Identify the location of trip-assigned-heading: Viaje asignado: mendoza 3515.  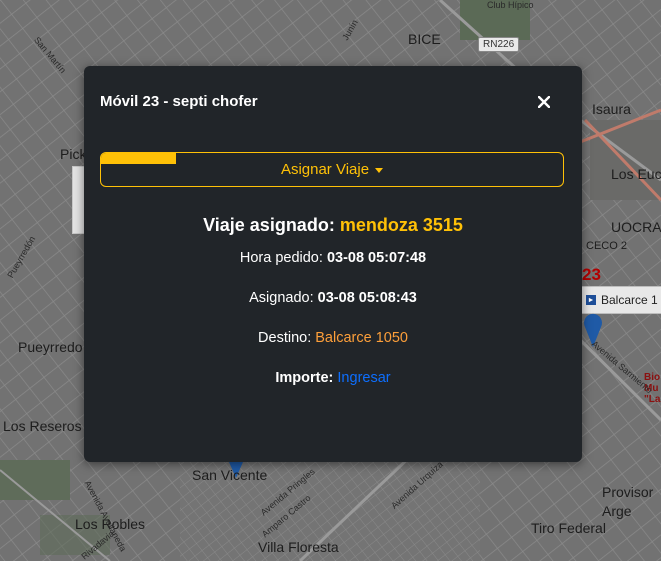
(333, 225).